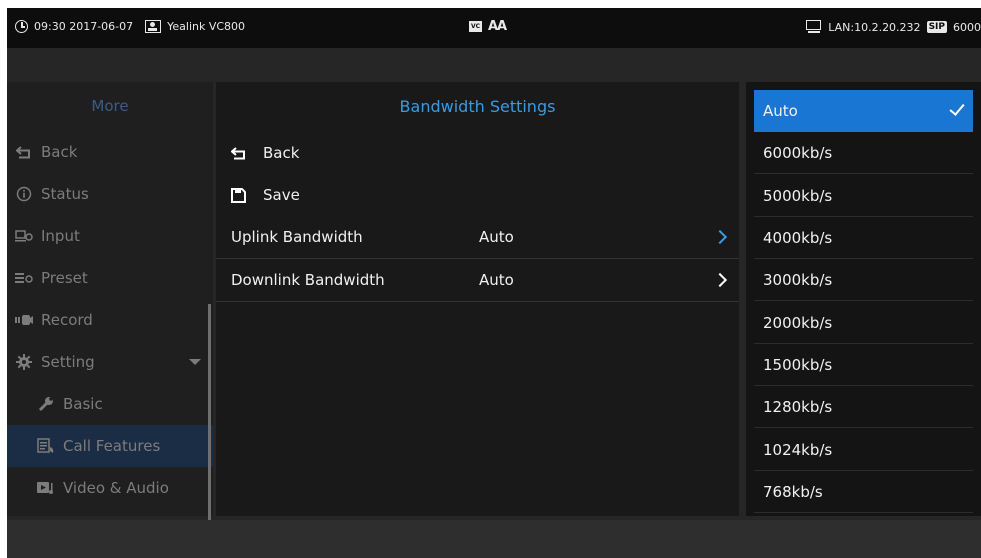 Image resolution: width=981 pixels, height=558 pixels. I want to click on option-1280: 1280kb/s, so click(863, 407).